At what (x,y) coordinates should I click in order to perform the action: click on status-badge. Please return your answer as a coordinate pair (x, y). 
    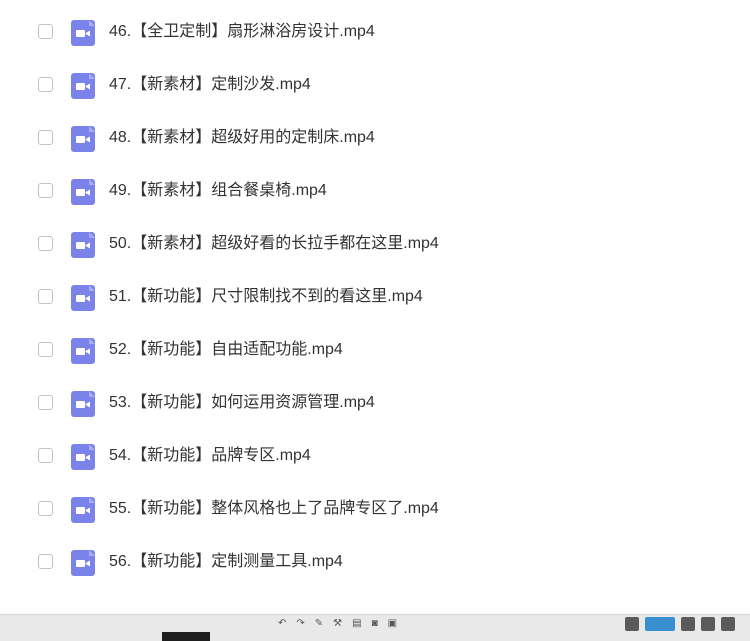
    Looking at the image, I should click on (660, 624).